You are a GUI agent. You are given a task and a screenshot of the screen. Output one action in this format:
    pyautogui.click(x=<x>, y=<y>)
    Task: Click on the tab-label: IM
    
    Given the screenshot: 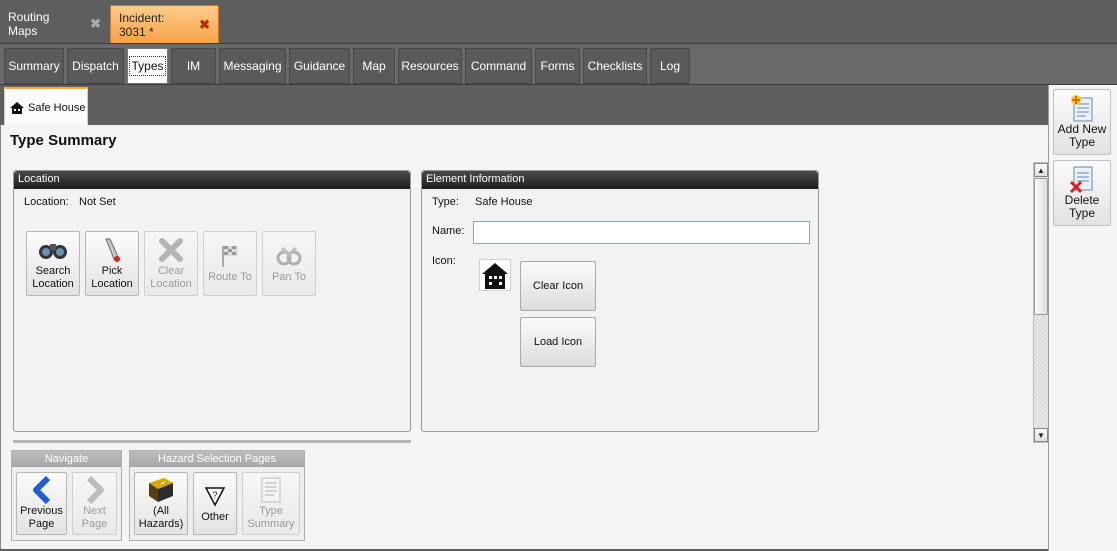 What is the action you would take?
    pyautogui.click(x=193, y=66)
    